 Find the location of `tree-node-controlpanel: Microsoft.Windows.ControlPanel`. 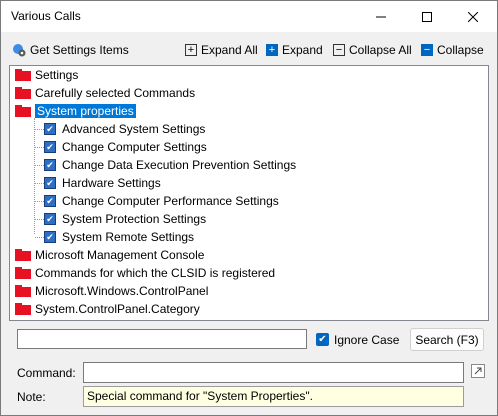

tree-node-controlpanel: Microsoft.Windows.ControlPanel is located at coordinates (111, 291).